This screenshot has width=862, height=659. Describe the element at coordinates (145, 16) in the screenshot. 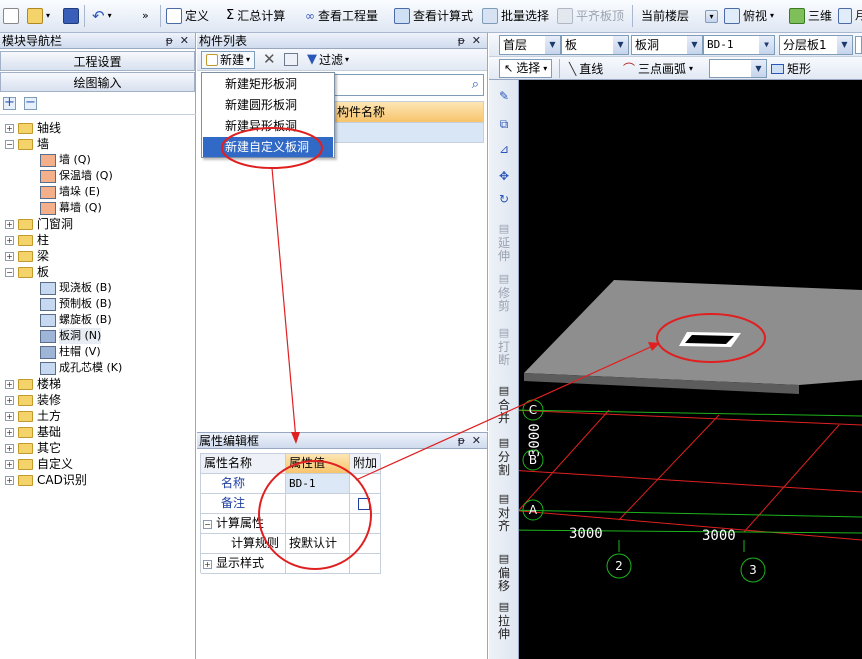

I see `toolbar-more-button: »` at that location.